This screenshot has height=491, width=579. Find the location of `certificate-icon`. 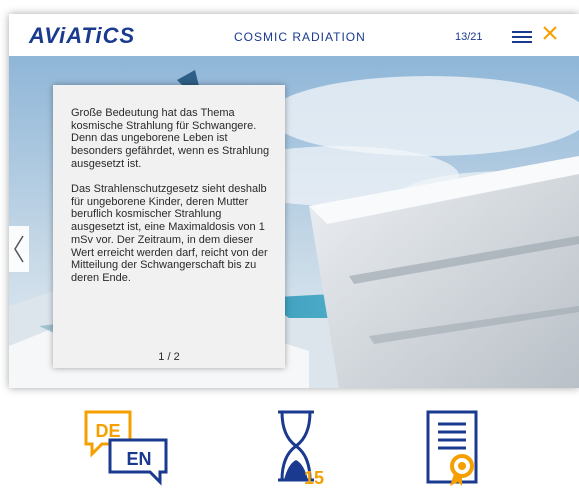

certificate-icon is located at coordinates (454, 447).